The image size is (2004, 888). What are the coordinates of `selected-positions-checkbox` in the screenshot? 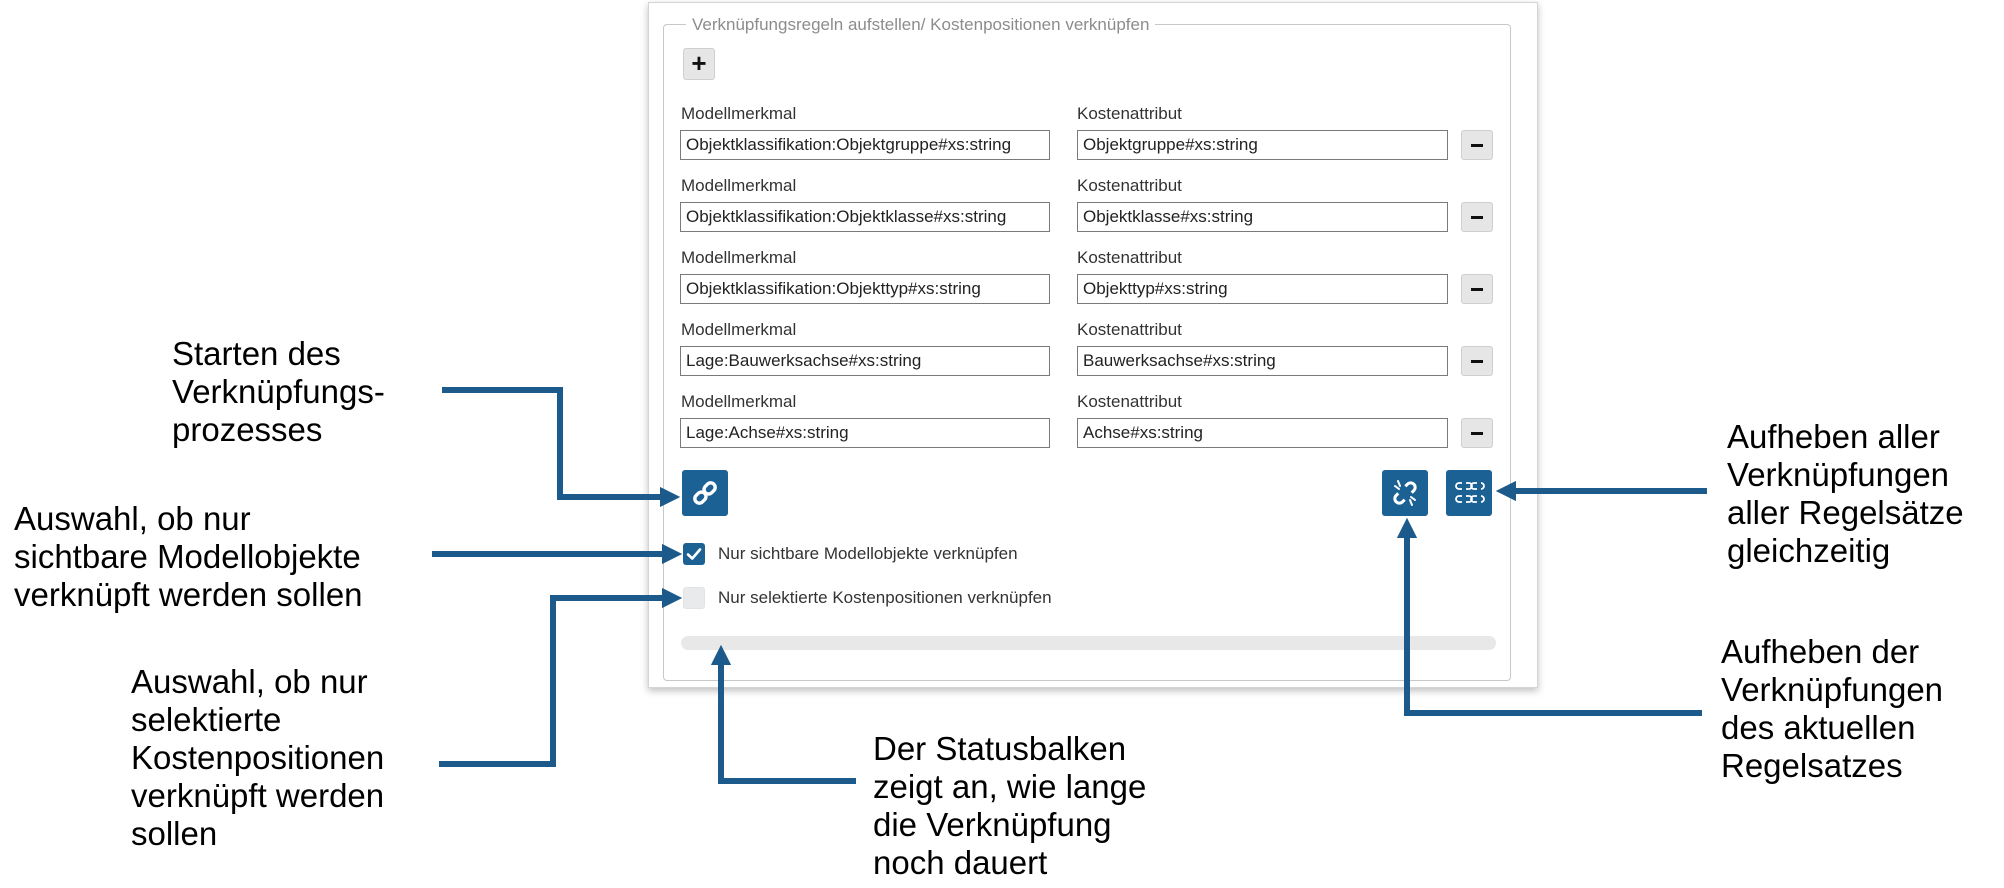 It's located at (694, 598).